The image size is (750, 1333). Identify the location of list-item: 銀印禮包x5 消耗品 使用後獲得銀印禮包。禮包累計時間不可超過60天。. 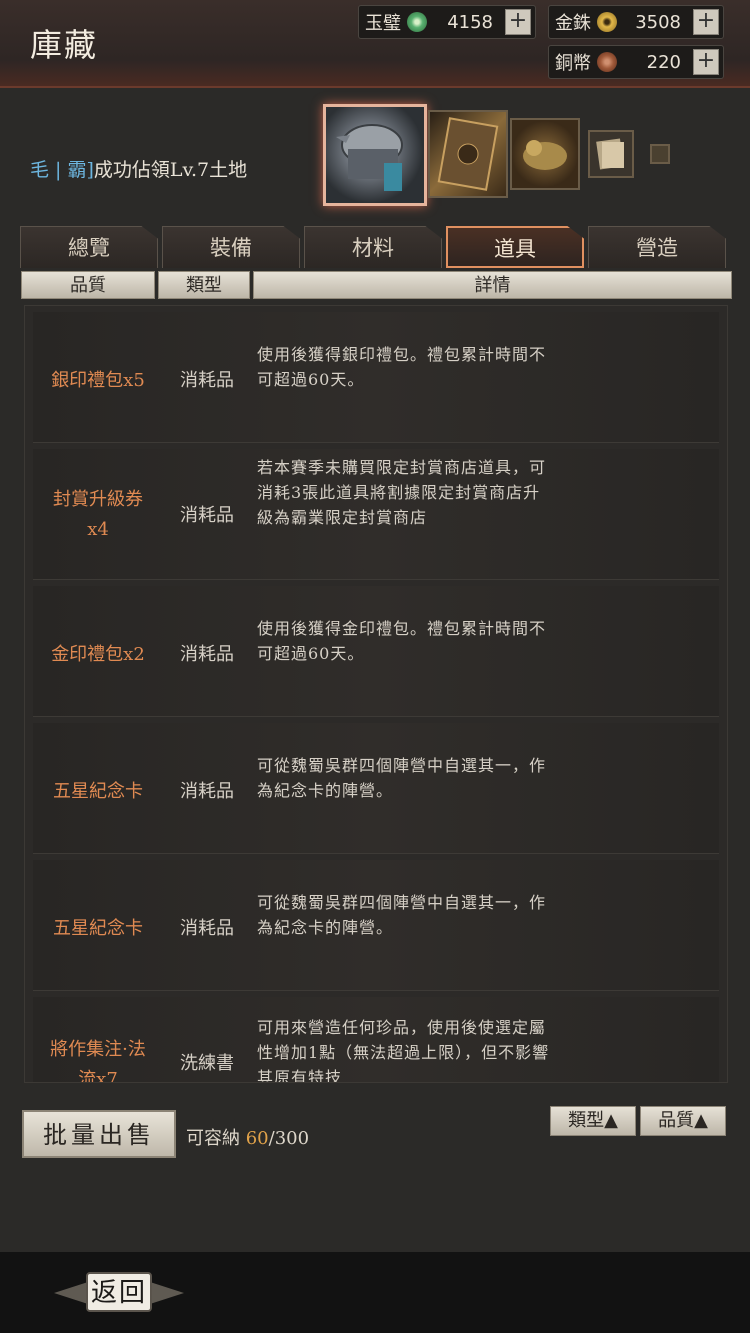
(376, 377).